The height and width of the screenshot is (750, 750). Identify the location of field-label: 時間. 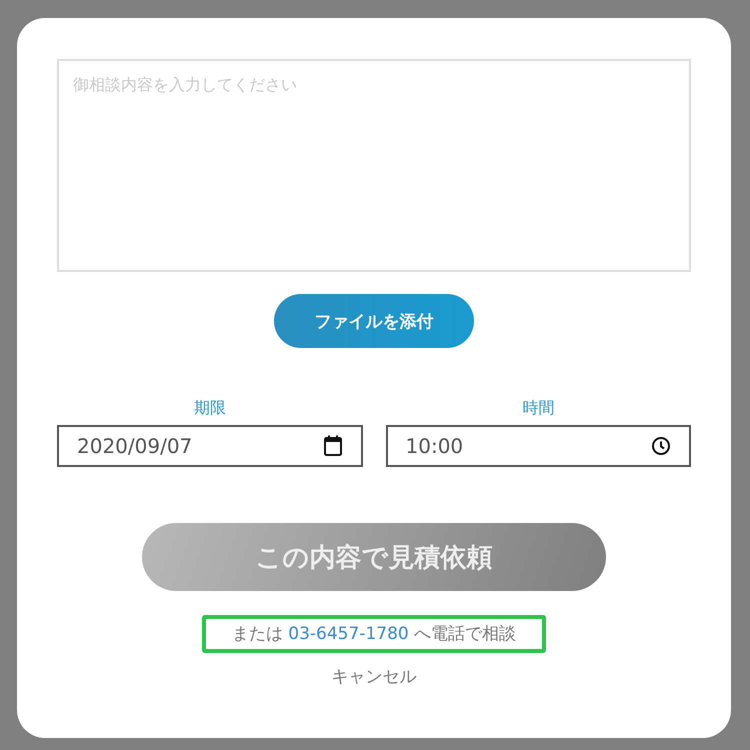
(538, 408).